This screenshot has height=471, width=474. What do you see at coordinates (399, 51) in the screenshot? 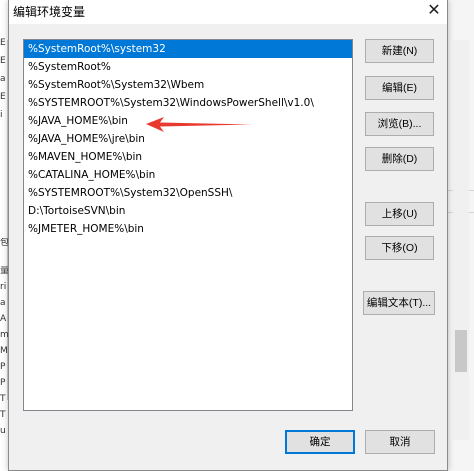
I see `new-button: 新建(N)` at bounding box center [399, 51].